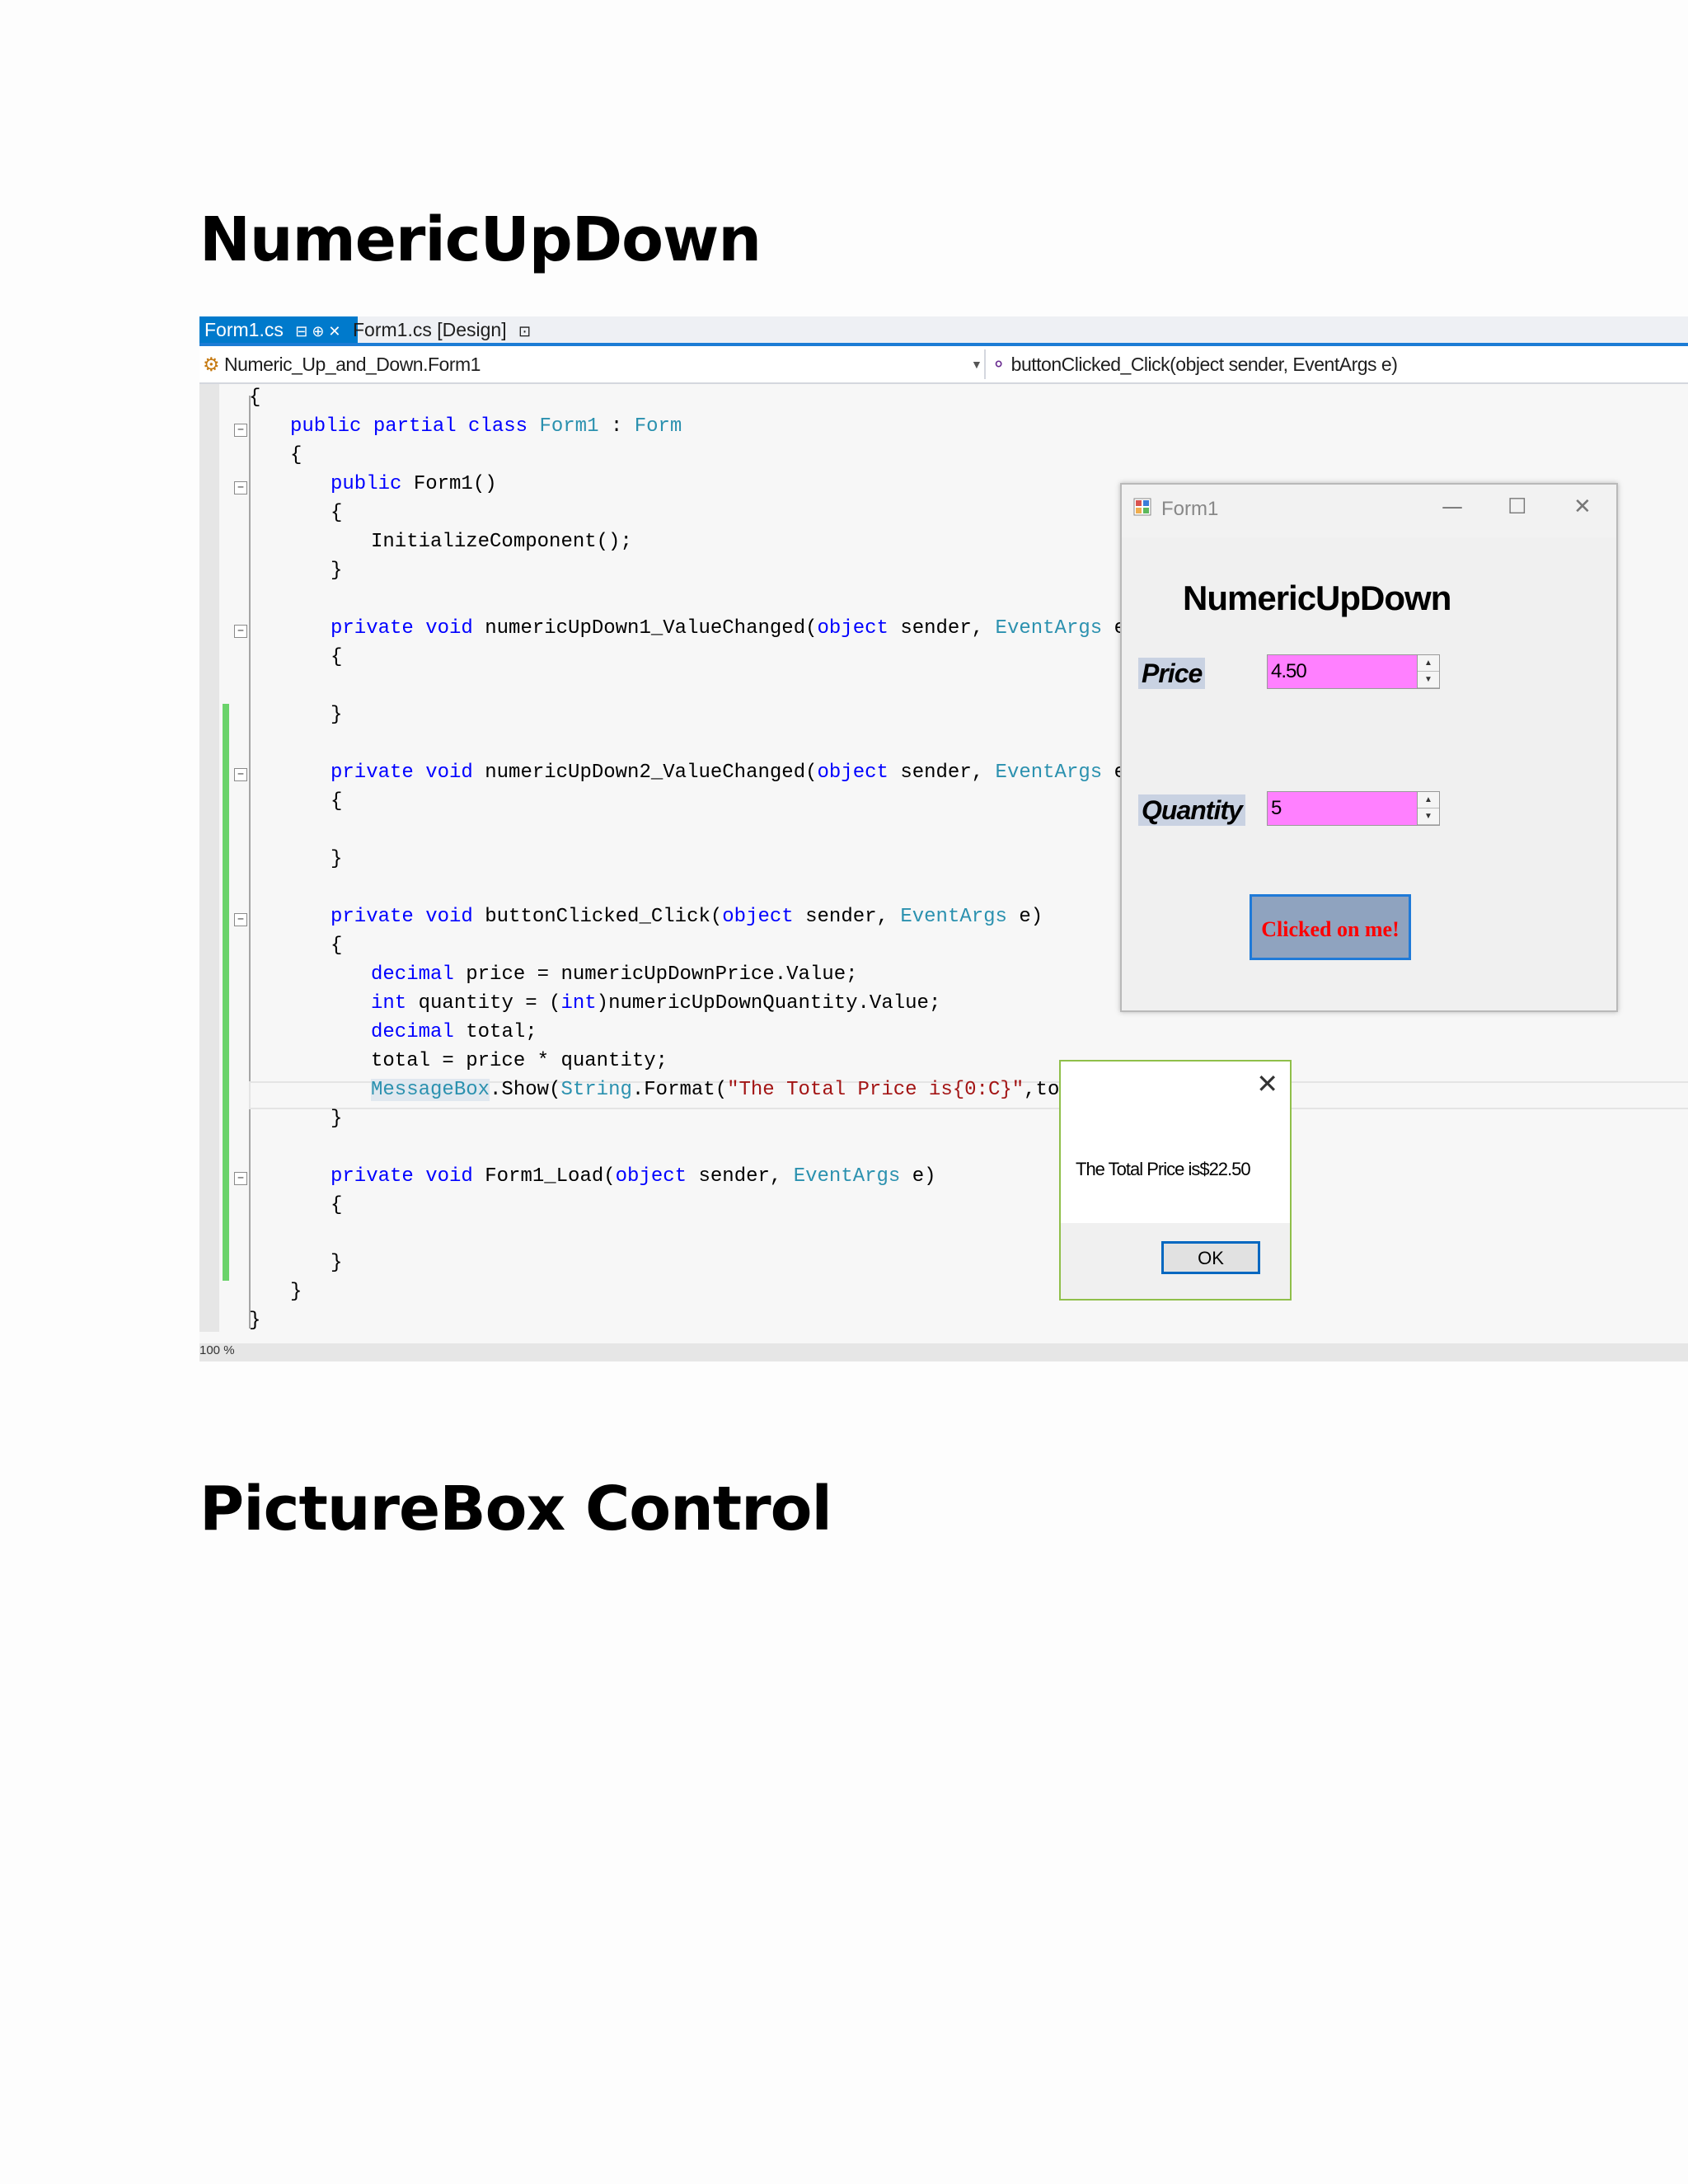  I want to click on section-heading-numericupdown: NumericUpDown, so click(480, 239).